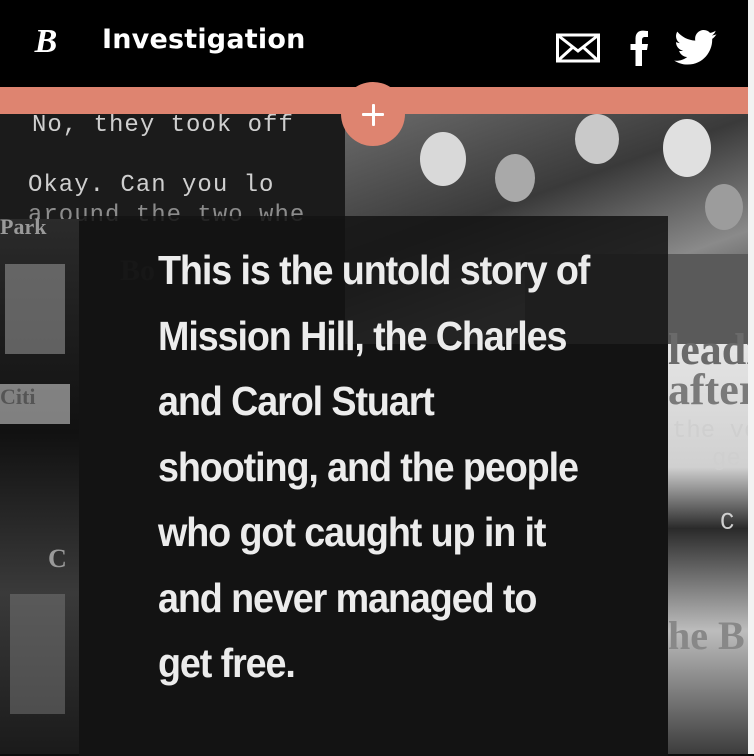 The height and width of the screenshot is (756, 754). Describe the element at coordinates (151, 185) in the screenshot. I see `transcript-line: Okay. Can you lo` at that location.